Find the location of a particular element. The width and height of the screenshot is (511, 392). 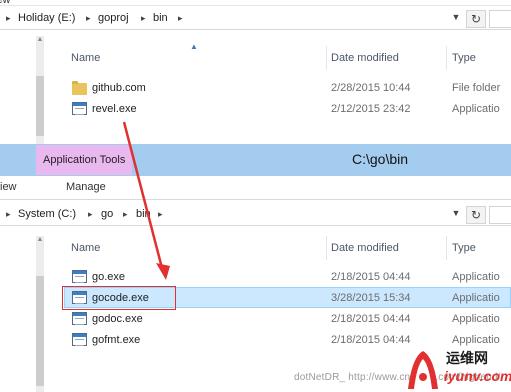

arrow-head is located at coordinates (163, 271).